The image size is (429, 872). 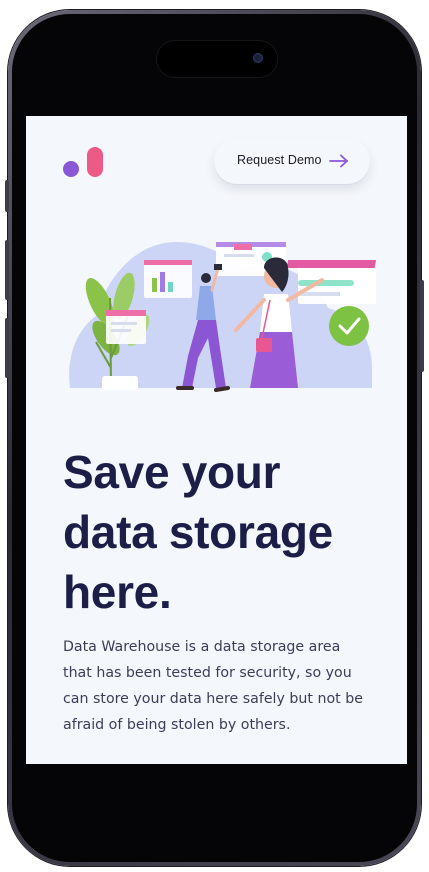 I want to click on logo-pill, so click(x=95, y=162).